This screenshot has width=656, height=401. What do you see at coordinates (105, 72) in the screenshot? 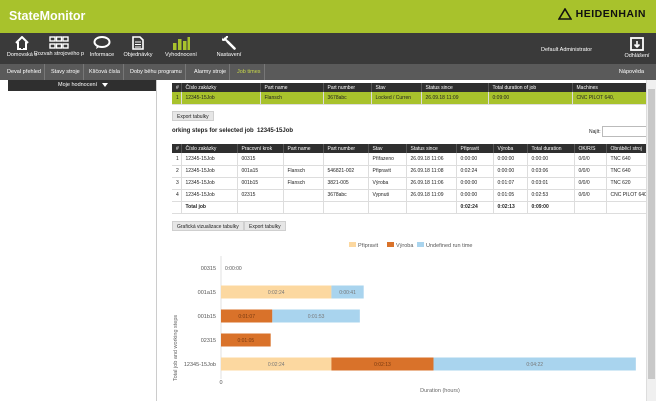
I see `tab-key-figures: Klíčová čísla` at bounding box center [105, 72].